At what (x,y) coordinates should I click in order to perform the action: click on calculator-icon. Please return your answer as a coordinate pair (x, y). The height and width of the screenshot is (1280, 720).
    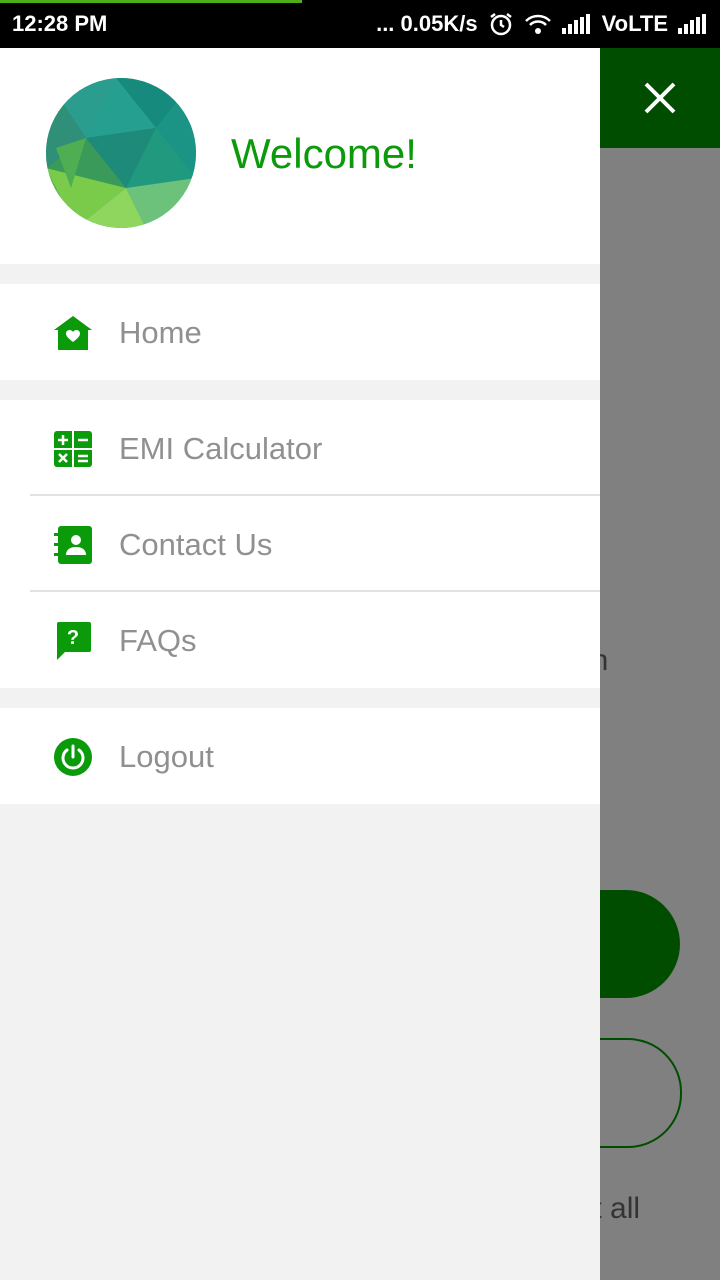
    Looking at the image, I should click on (73, 449).